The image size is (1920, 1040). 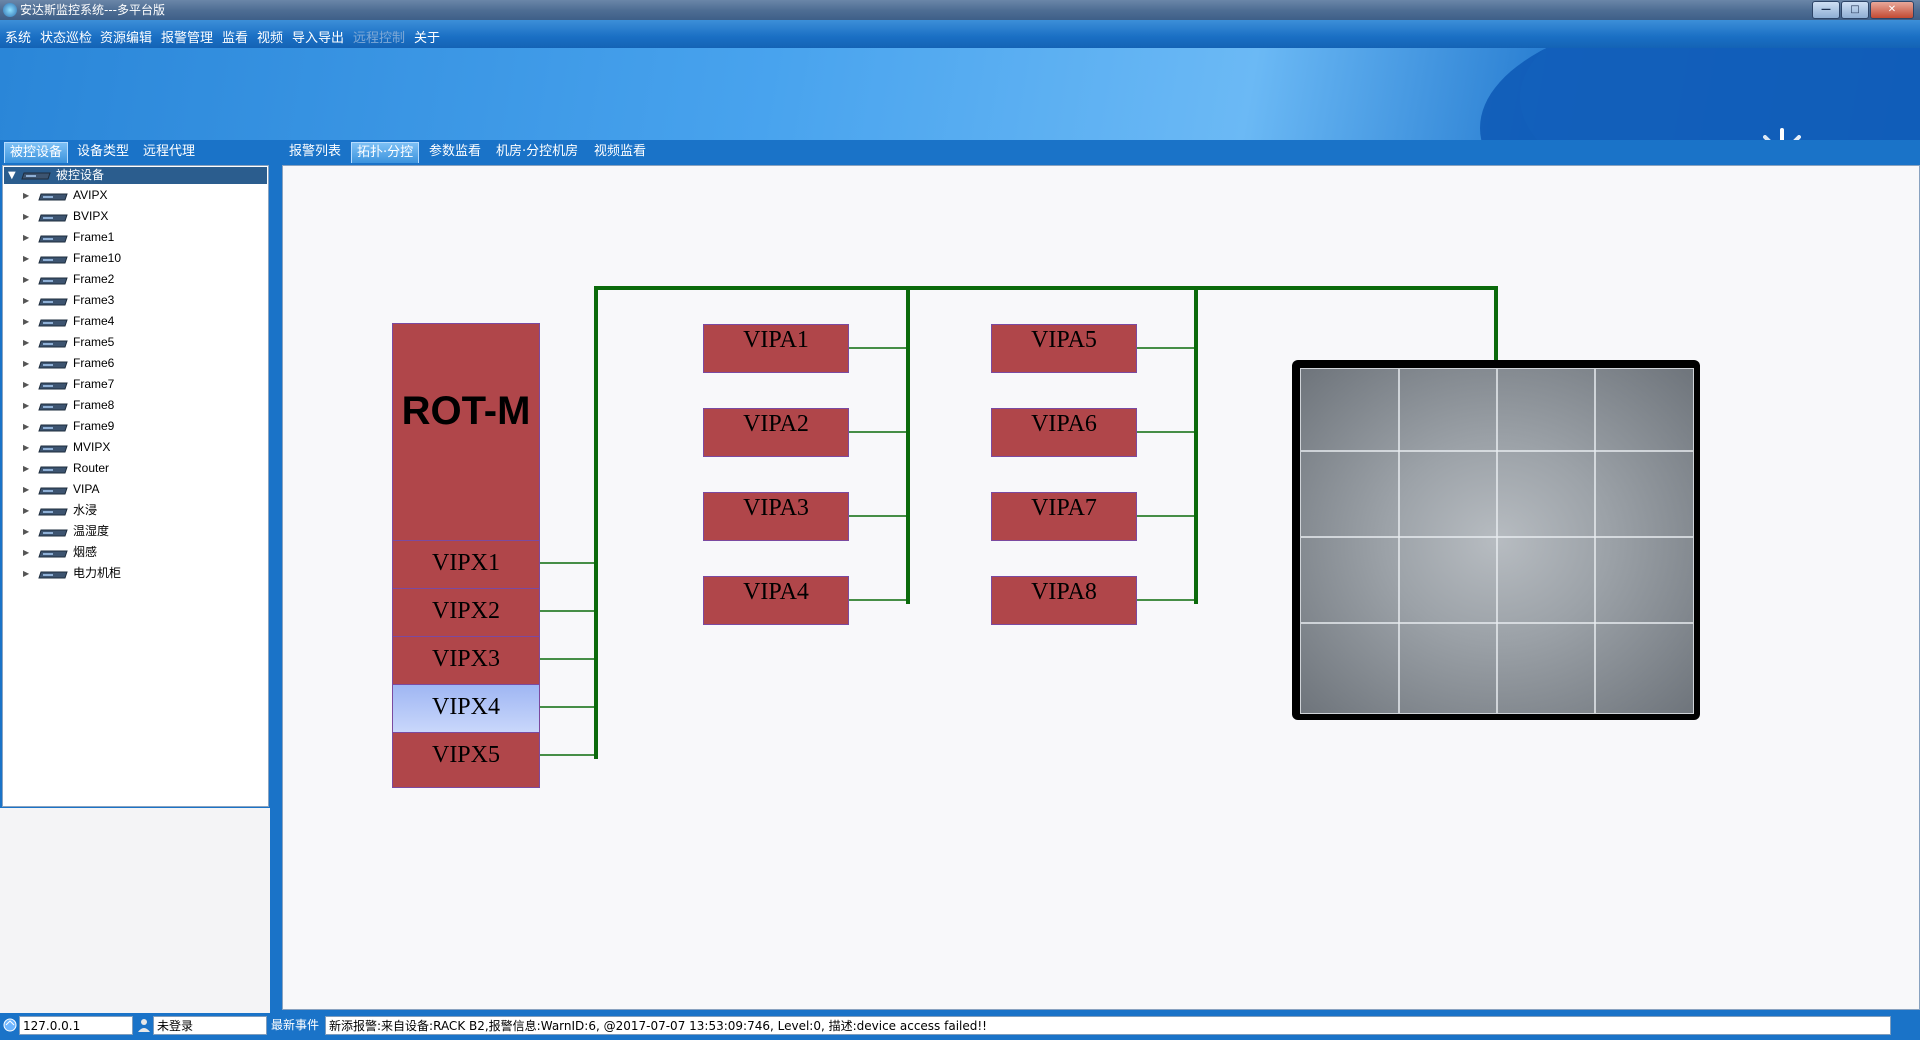 What do you see at coordinates (276, 587) in the screenshot?
I see `panel-splitter` at bounding box center [276, 587].